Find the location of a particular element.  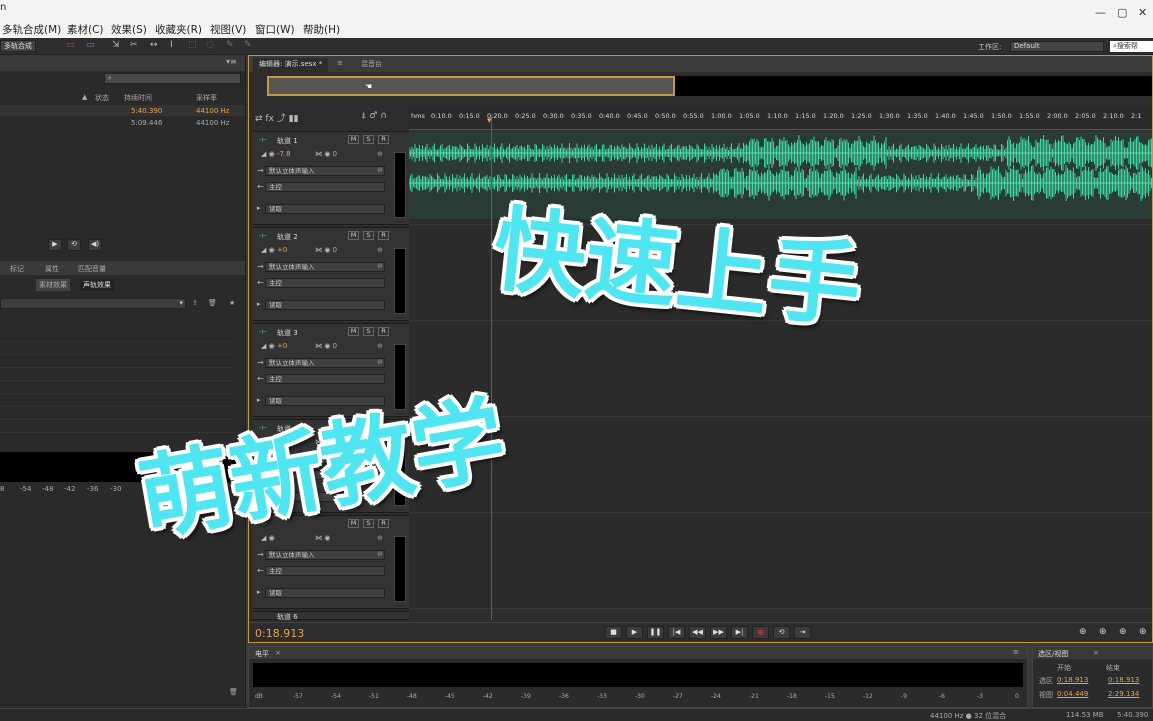

input-monitor-icon: ♂ is located at coordinates (373, 116).